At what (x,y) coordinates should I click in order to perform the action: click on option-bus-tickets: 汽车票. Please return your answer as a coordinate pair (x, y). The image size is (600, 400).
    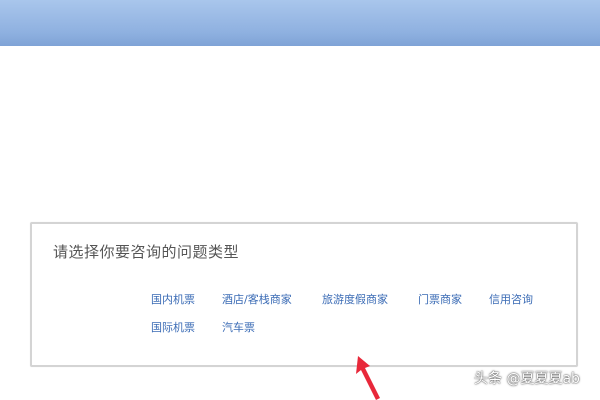
    Looking at the image, I should click on (238, 327).